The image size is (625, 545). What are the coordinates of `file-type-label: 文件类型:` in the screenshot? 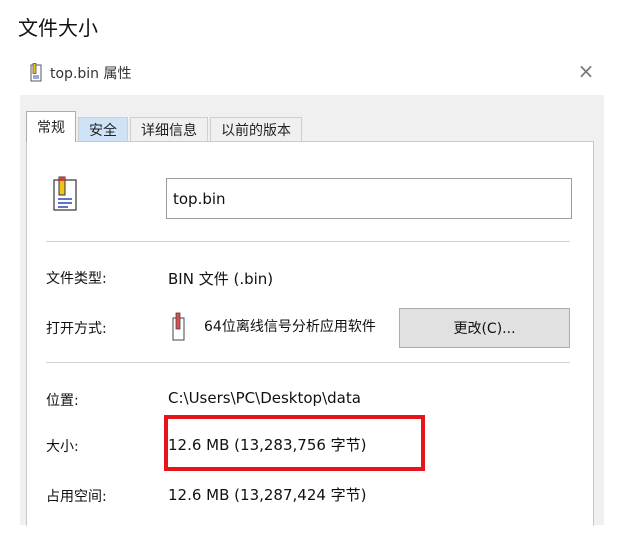 It's located at (76, 279).